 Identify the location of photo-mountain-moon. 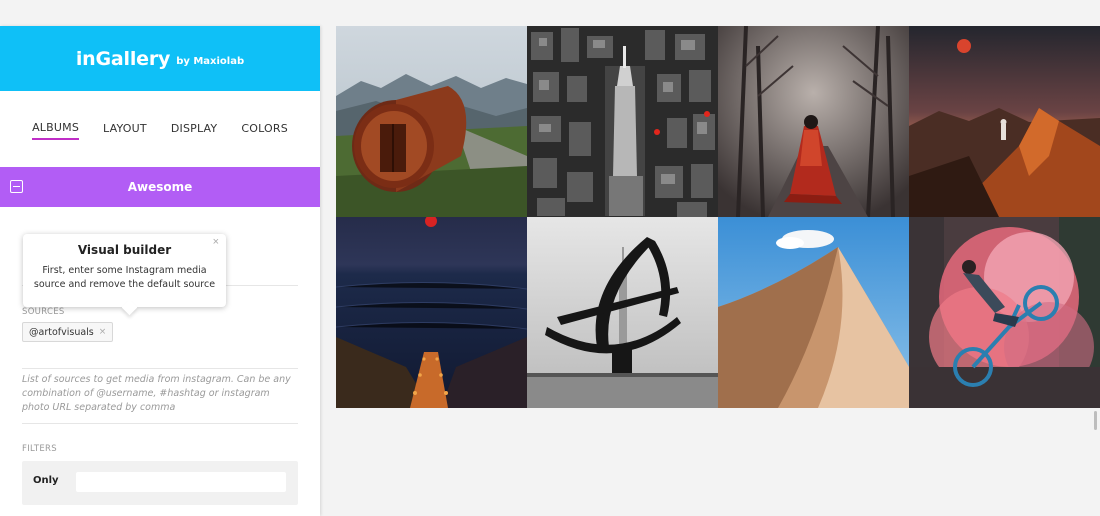
(1004, 121).